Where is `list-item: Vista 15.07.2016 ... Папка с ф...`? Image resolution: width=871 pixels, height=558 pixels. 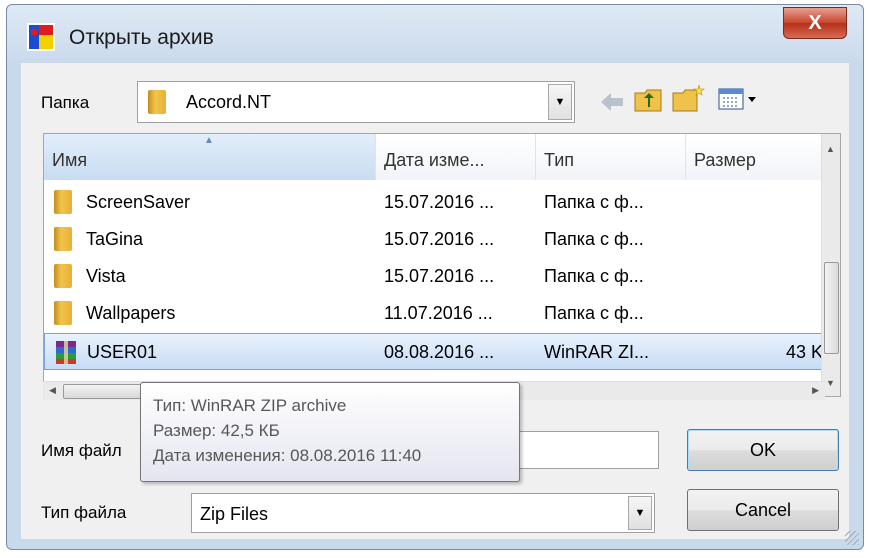 list-item: Vista 15.07.2016 ... Папка с ф... is located at coordinates (435, 276).